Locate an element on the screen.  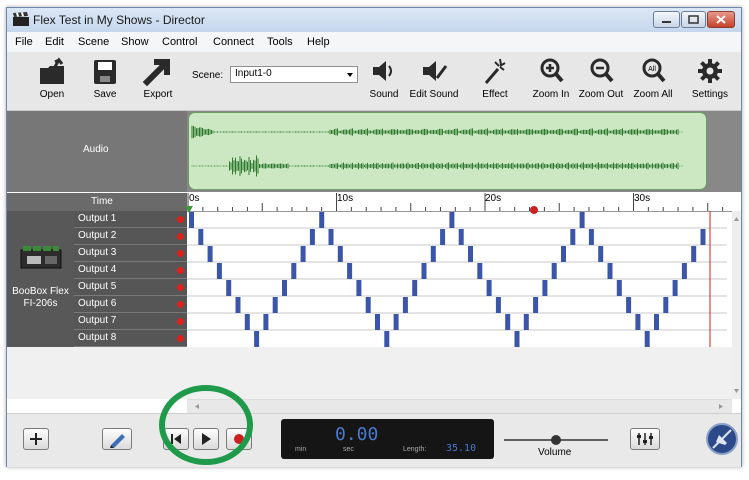
menu-tools: Tools is located at coordinates (280, 42).